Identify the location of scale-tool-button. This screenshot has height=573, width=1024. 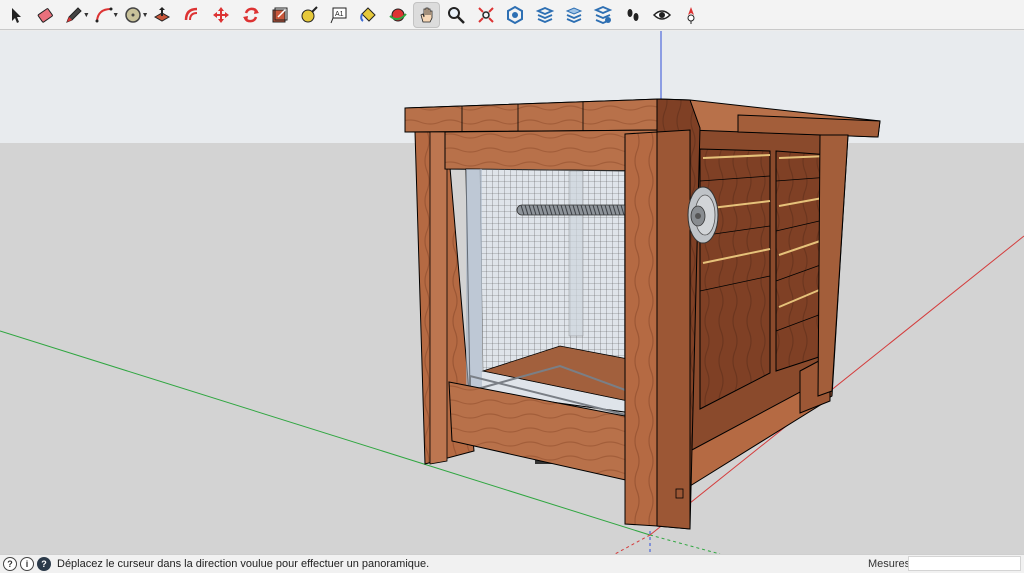
(280, 15).